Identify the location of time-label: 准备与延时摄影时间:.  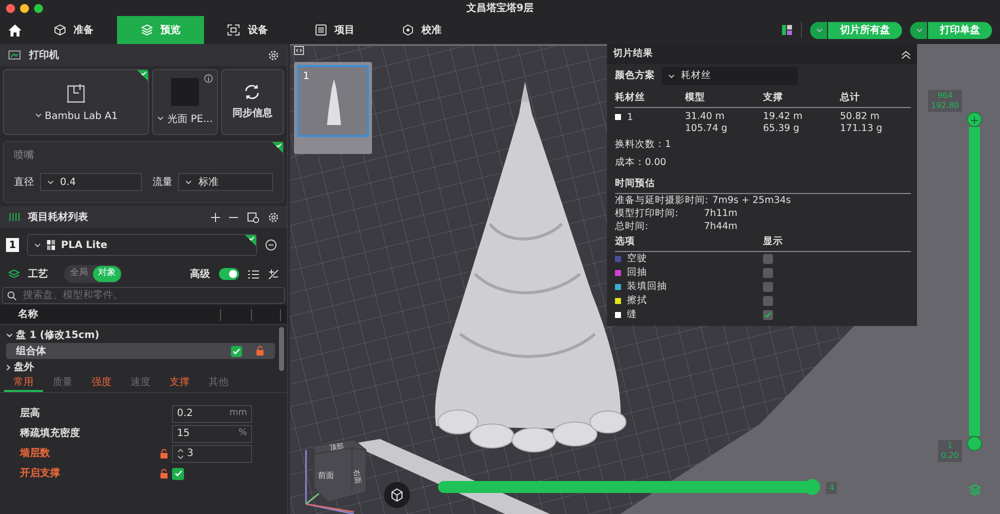
(661, 200).